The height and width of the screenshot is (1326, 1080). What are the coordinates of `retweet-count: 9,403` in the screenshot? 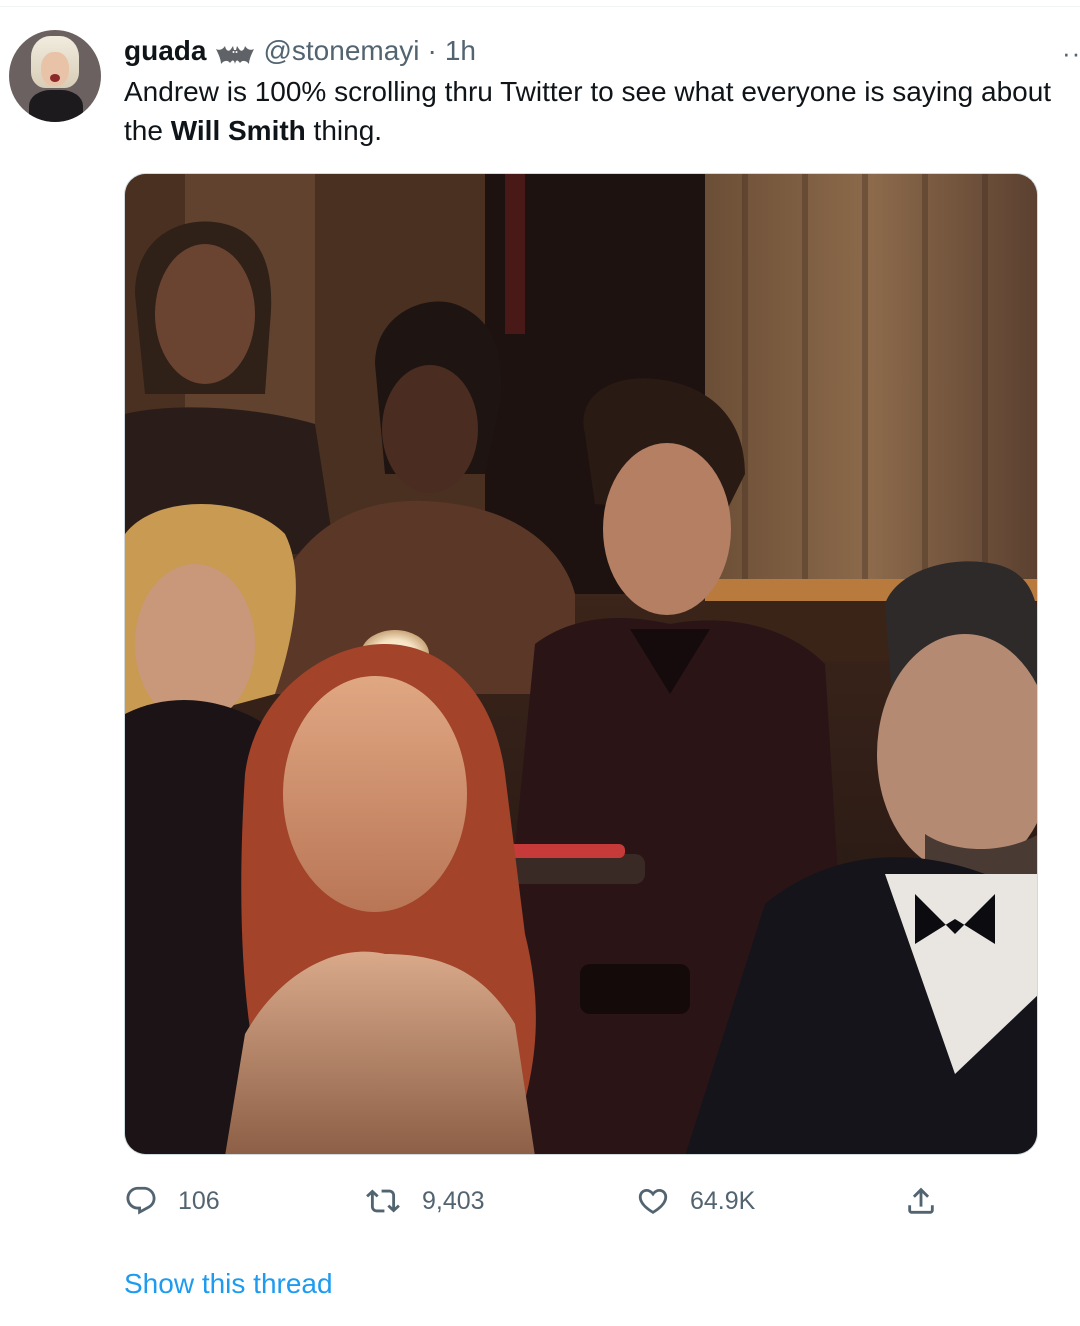 It's located at (453, 1200).